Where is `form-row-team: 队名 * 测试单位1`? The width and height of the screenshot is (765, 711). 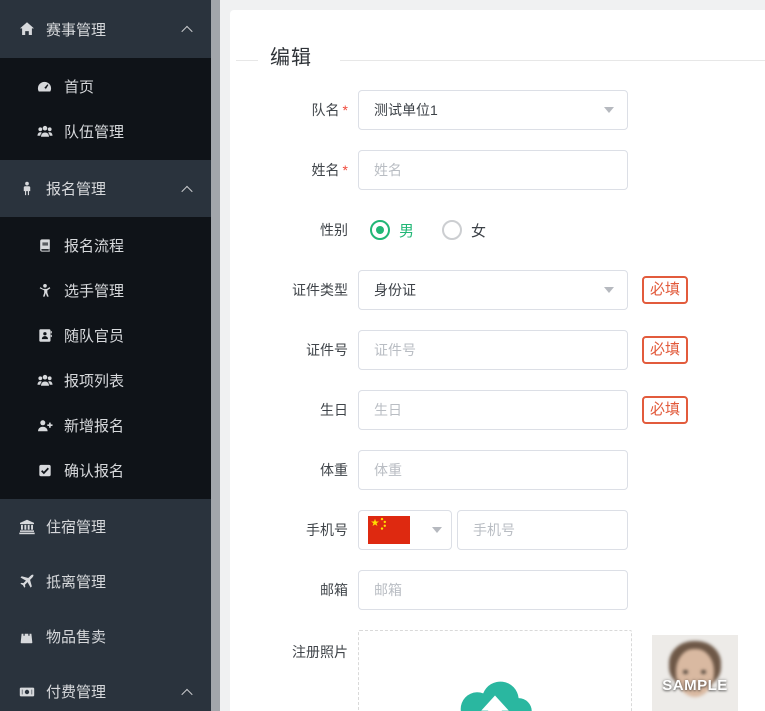 form-row-team: 队名 * 测试单位1 is located at coordinates (497, 110).